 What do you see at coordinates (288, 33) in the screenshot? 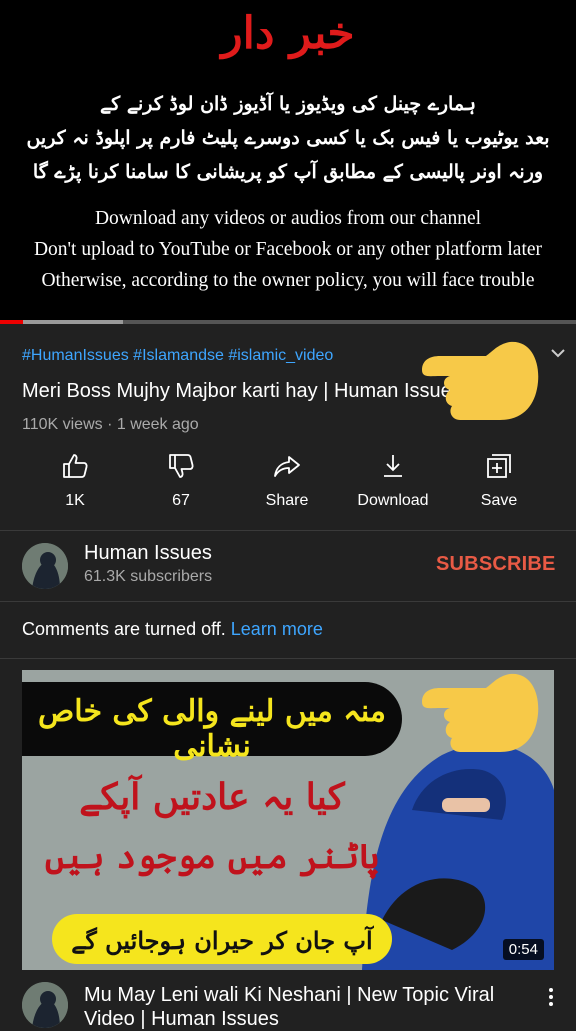
I see `warning-title: خبر دار` at bounding box center [288, 33].